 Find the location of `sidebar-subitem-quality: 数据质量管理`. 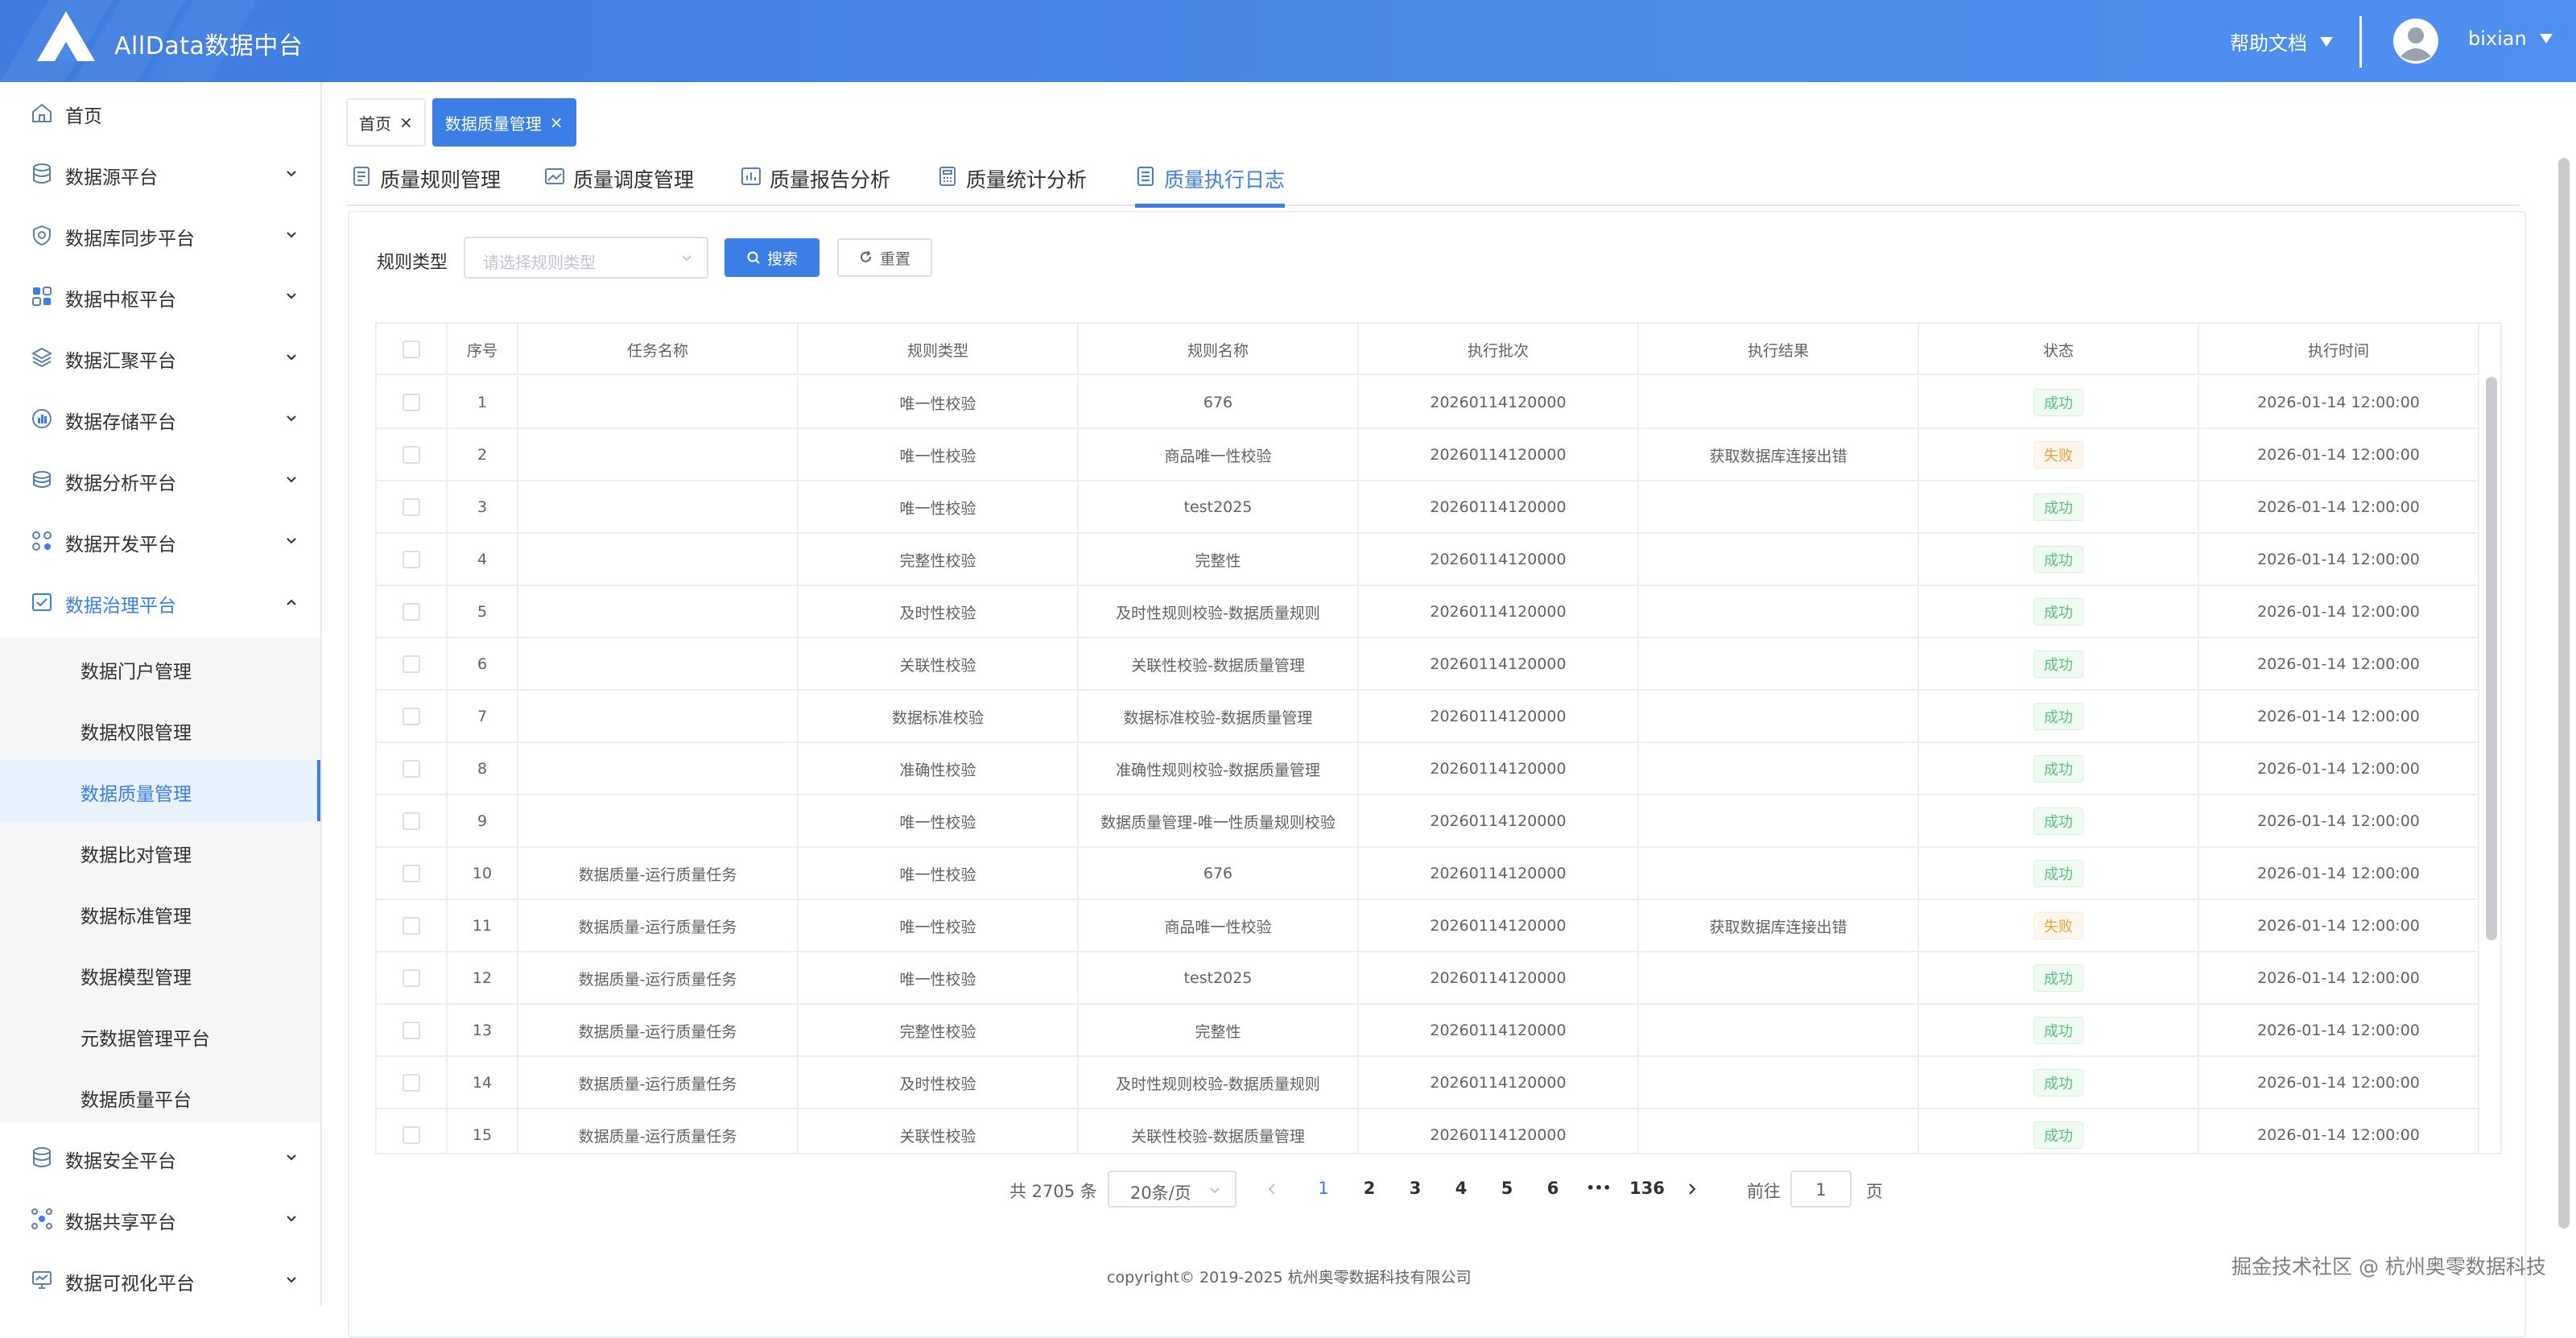

sidebar-subitem-quality: 数据质量管理 is located at coordinates (160, 790).